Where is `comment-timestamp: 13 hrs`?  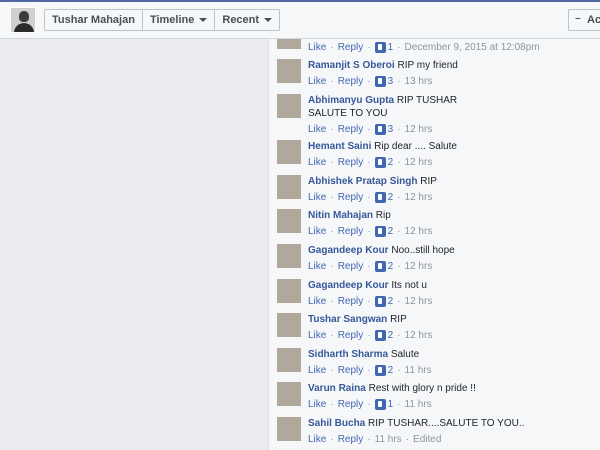 comment-timestamp: 13 hrs is located at coordinates (419, 81).